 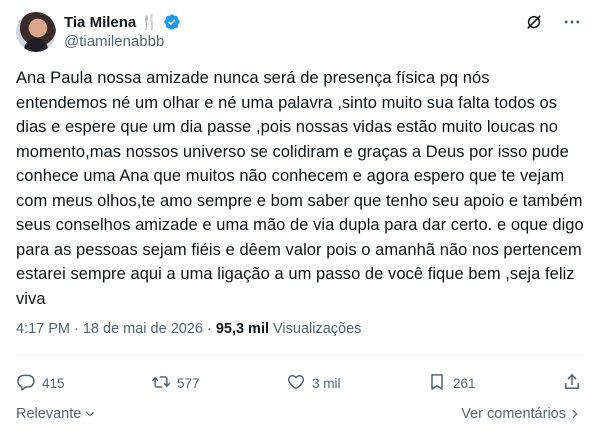 What do you see at coordinates (513, 414) in the screenshot?
I see `view-comments-label: Ver comentários` at bounding box center [513, 414].